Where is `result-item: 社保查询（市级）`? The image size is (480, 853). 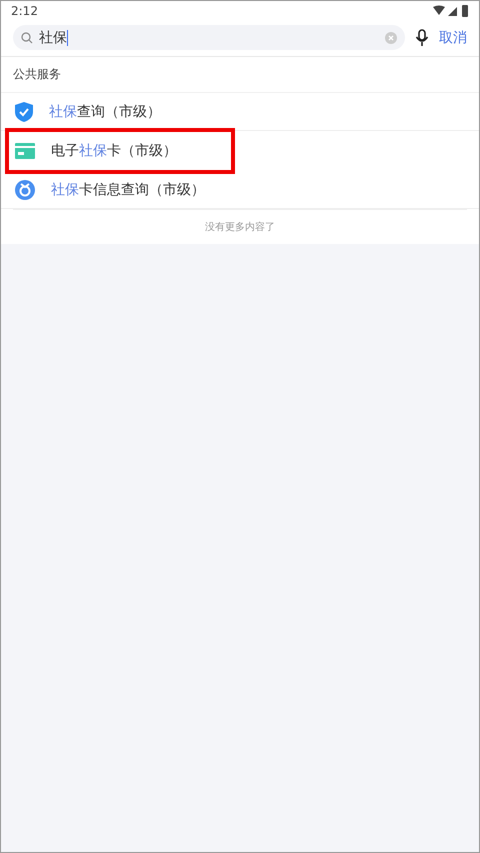
result-item: 社保查询（市级） is located at coordinates (240, 112).